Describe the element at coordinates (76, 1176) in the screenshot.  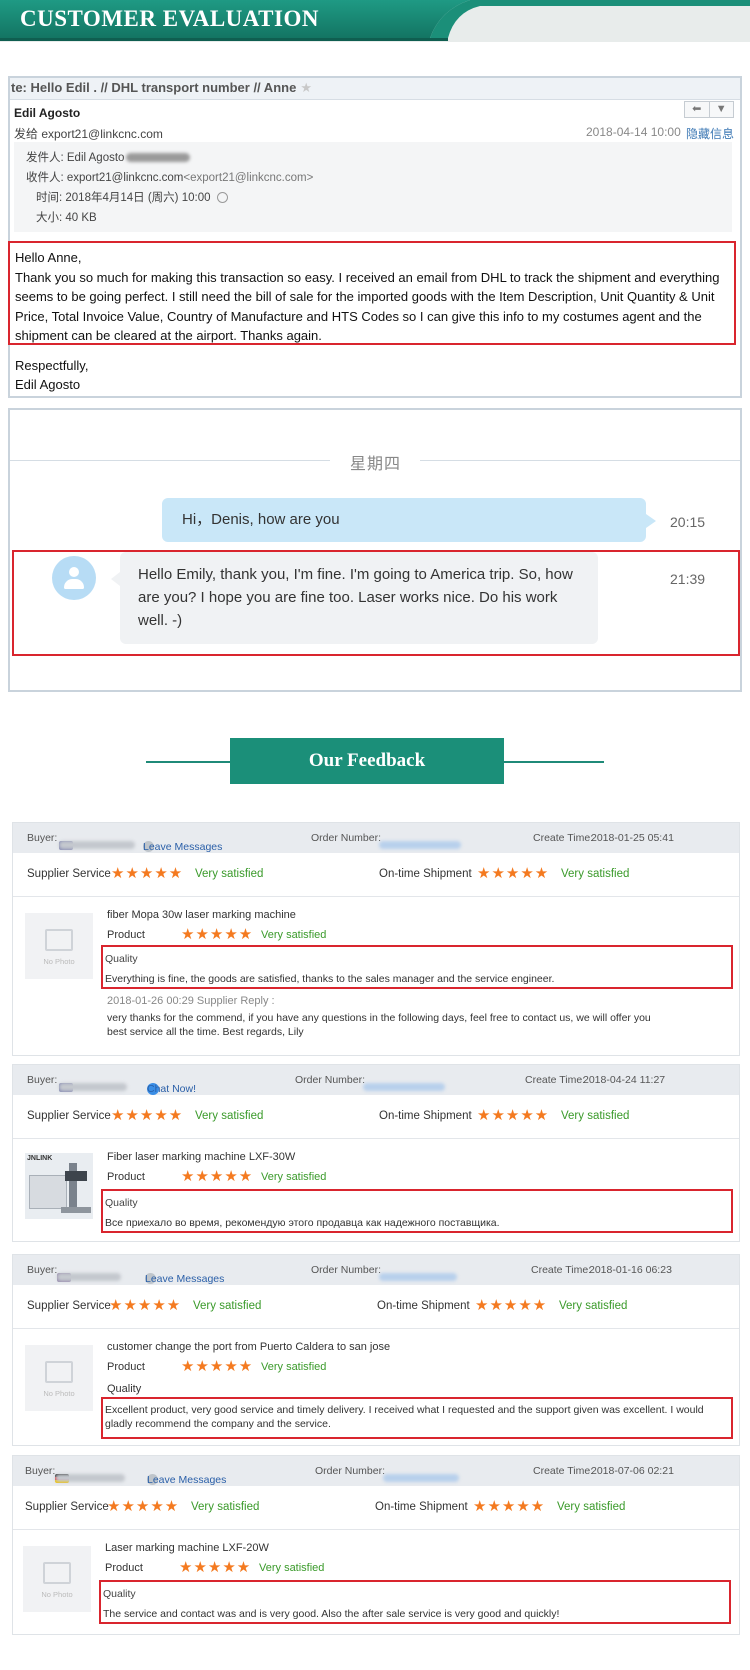
I see `machine-head` at that location.